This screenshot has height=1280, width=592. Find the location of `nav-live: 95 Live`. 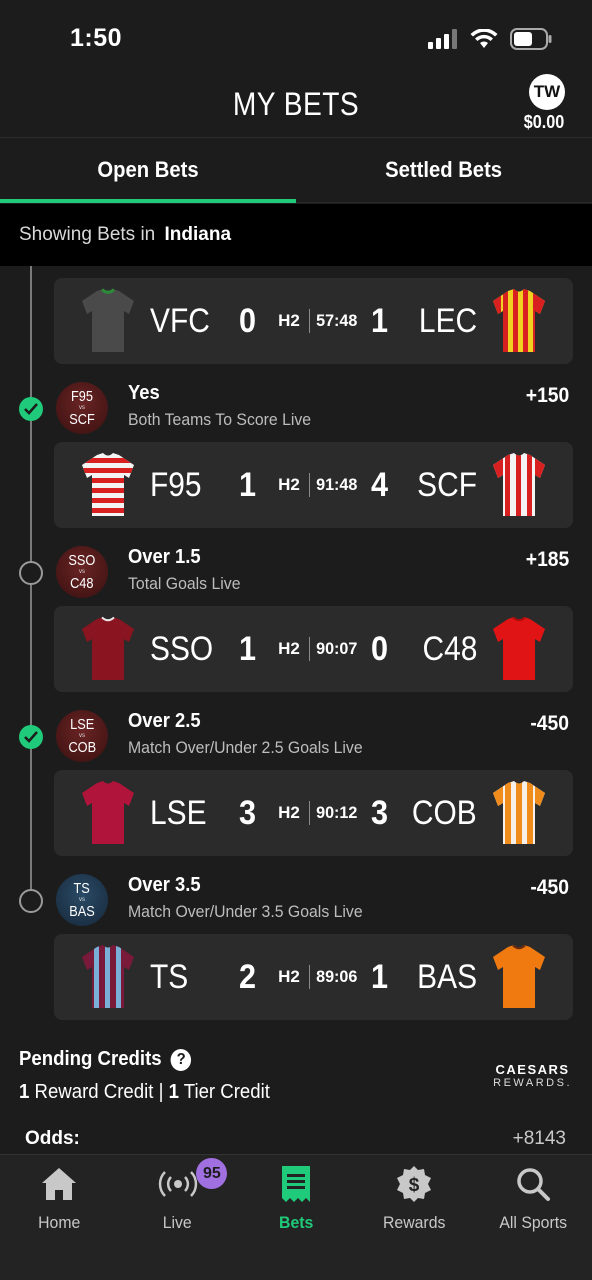

nav-live: 95 Live is located at coordinates (177, 1217).